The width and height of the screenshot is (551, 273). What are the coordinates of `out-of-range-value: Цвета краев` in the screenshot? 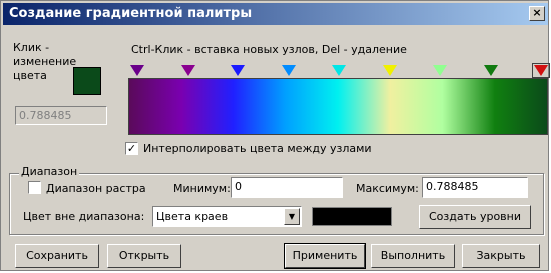 It's located at (192, 216).